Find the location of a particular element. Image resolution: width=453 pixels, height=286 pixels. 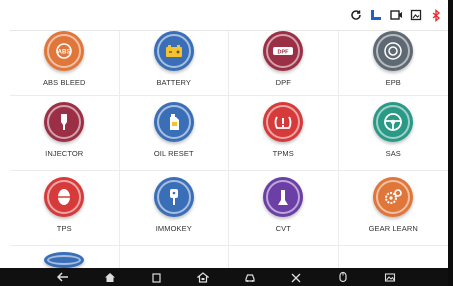

back-icon is located at coordinates (63, 277).